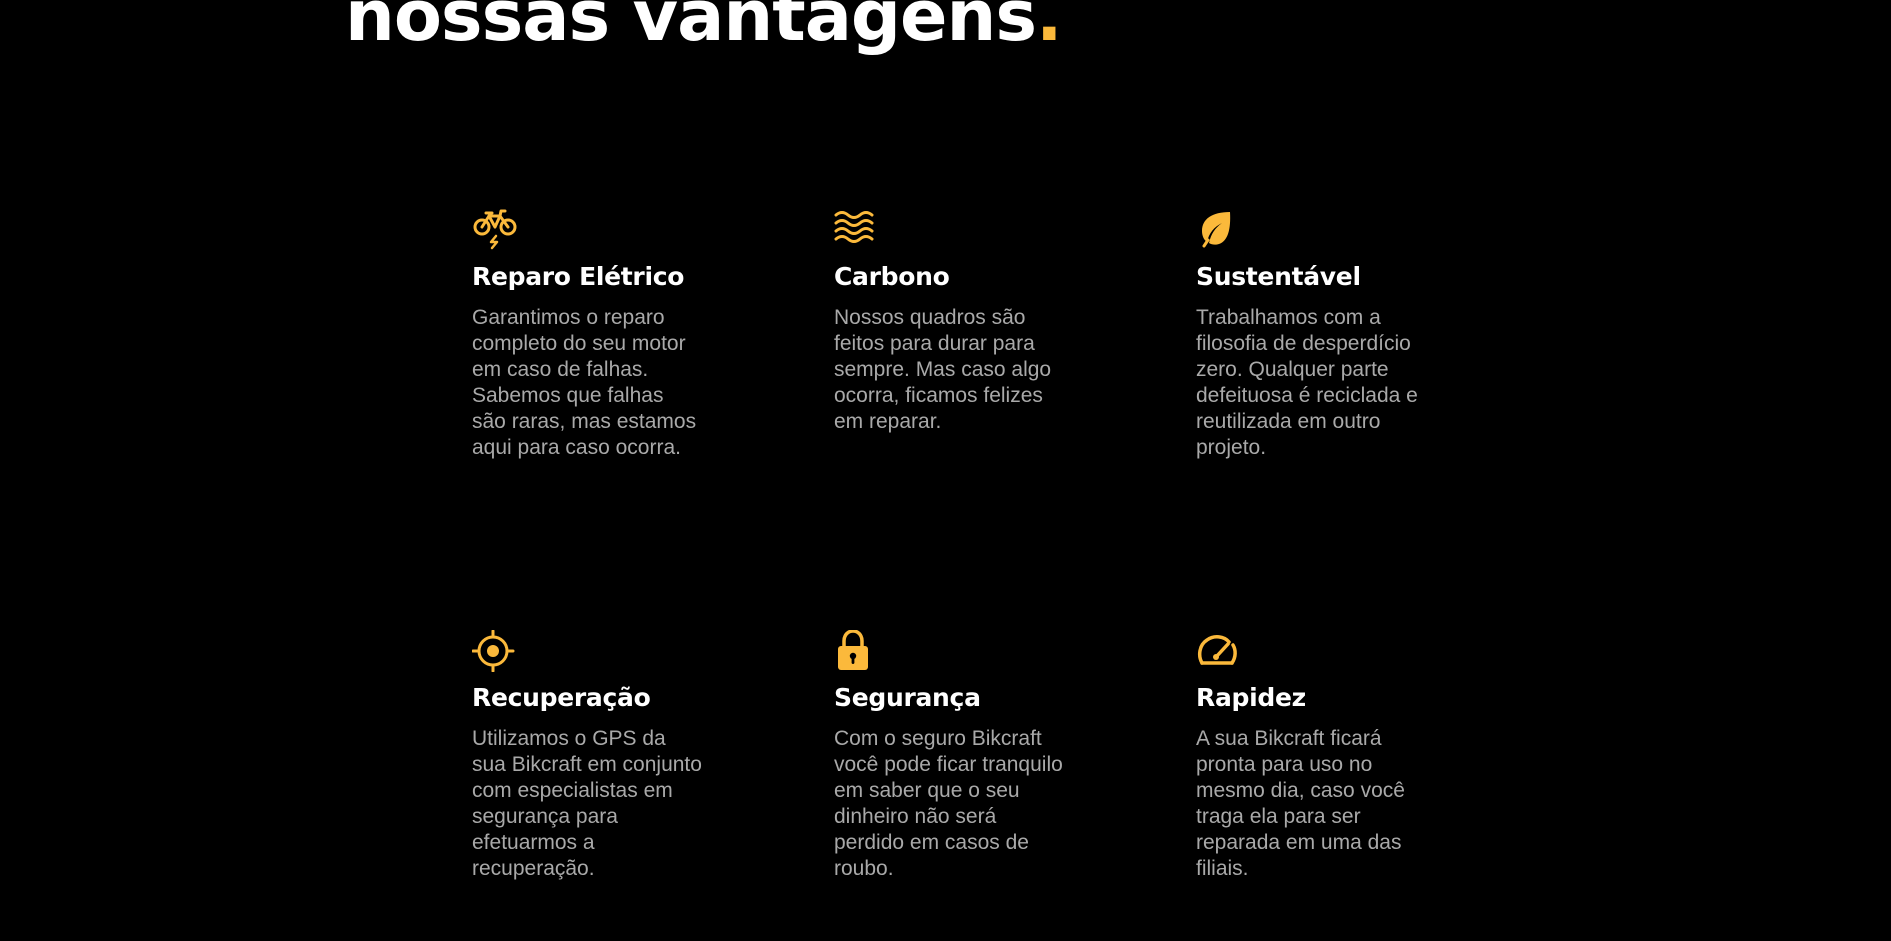 The image size is (1891, 941). What do you see at coordinates (1220, 651) in the screenshot?
I see `speedometer-icon` at bounding box center [1220, 651].